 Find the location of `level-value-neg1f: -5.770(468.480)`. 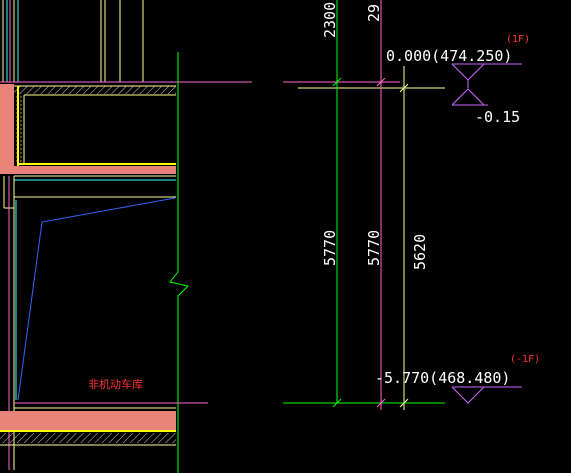

level-value-neg1f: -5.770(468.480) is located at coordinates (442, 378).